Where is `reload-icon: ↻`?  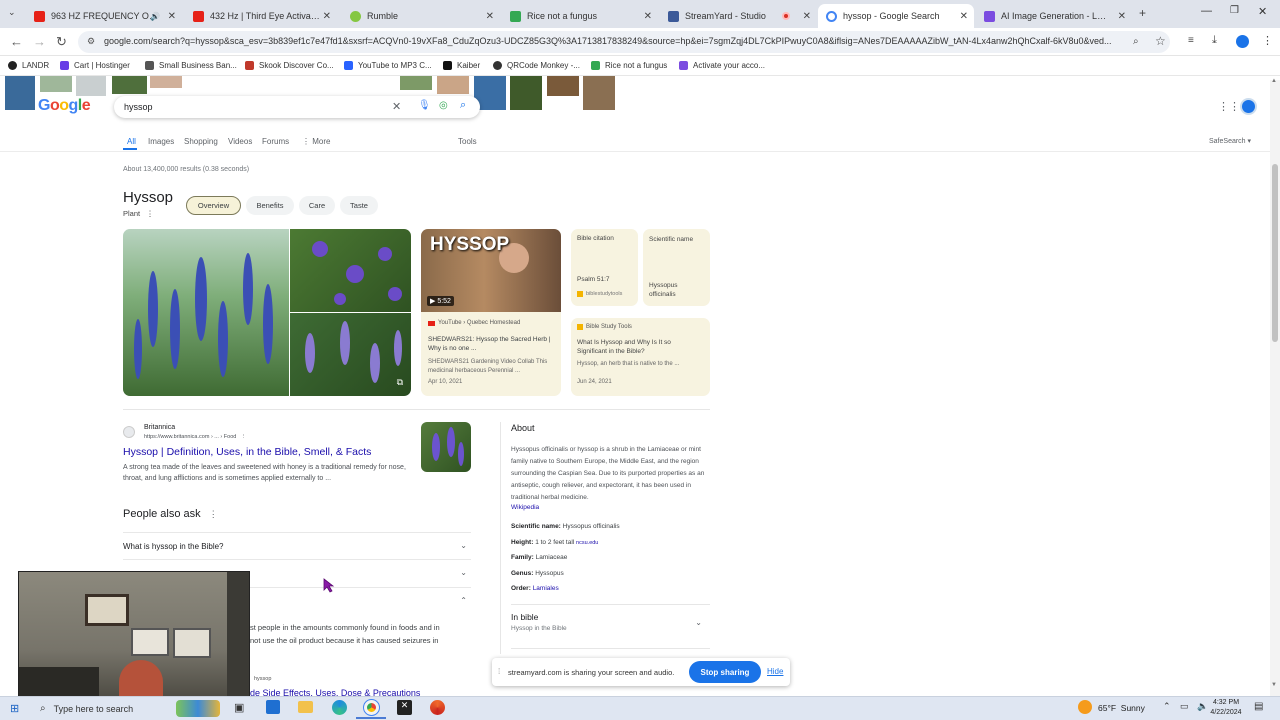
reload-icon: ↻ is located at coordinates (61, 42).